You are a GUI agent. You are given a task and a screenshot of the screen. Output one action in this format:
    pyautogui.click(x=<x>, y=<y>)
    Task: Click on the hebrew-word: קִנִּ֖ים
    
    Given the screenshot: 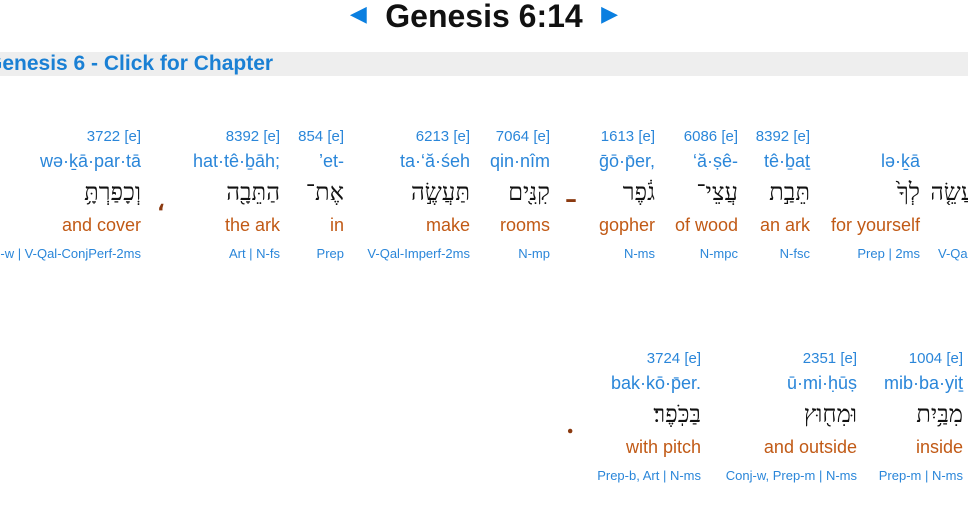 What is the action you would take?
    pyautogui.click(x=529, y=192)
    